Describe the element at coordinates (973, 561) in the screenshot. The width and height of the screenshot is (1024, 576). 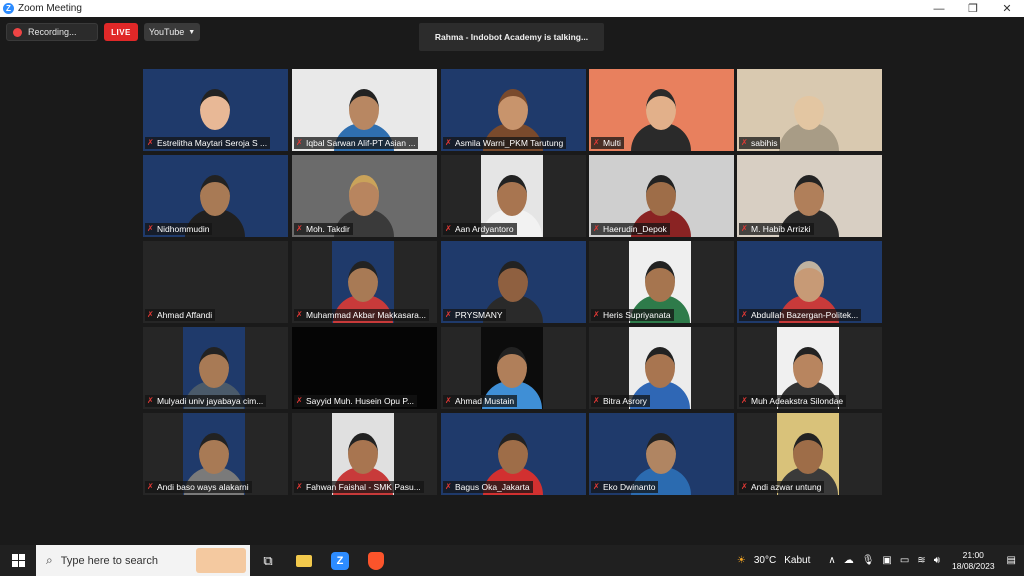
I see `taskbar-clock: 21:00 18/08/2023` at that location.